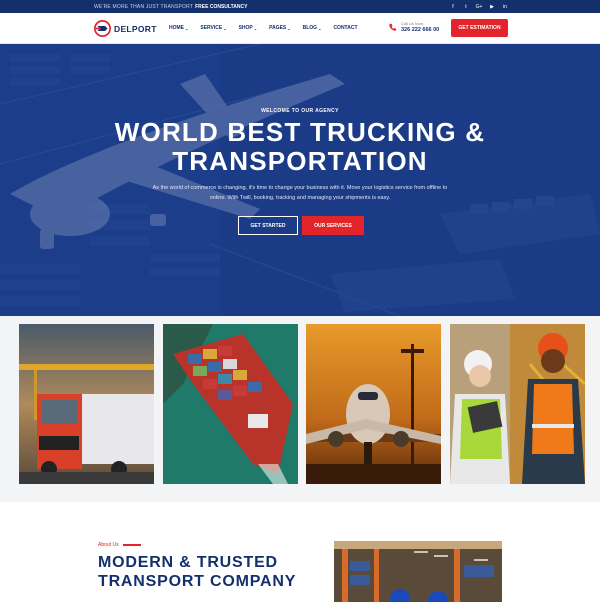 The width and height of the screenshot is (600, 602). I want to click on nav-label: SERVICE, so click(211, 28).